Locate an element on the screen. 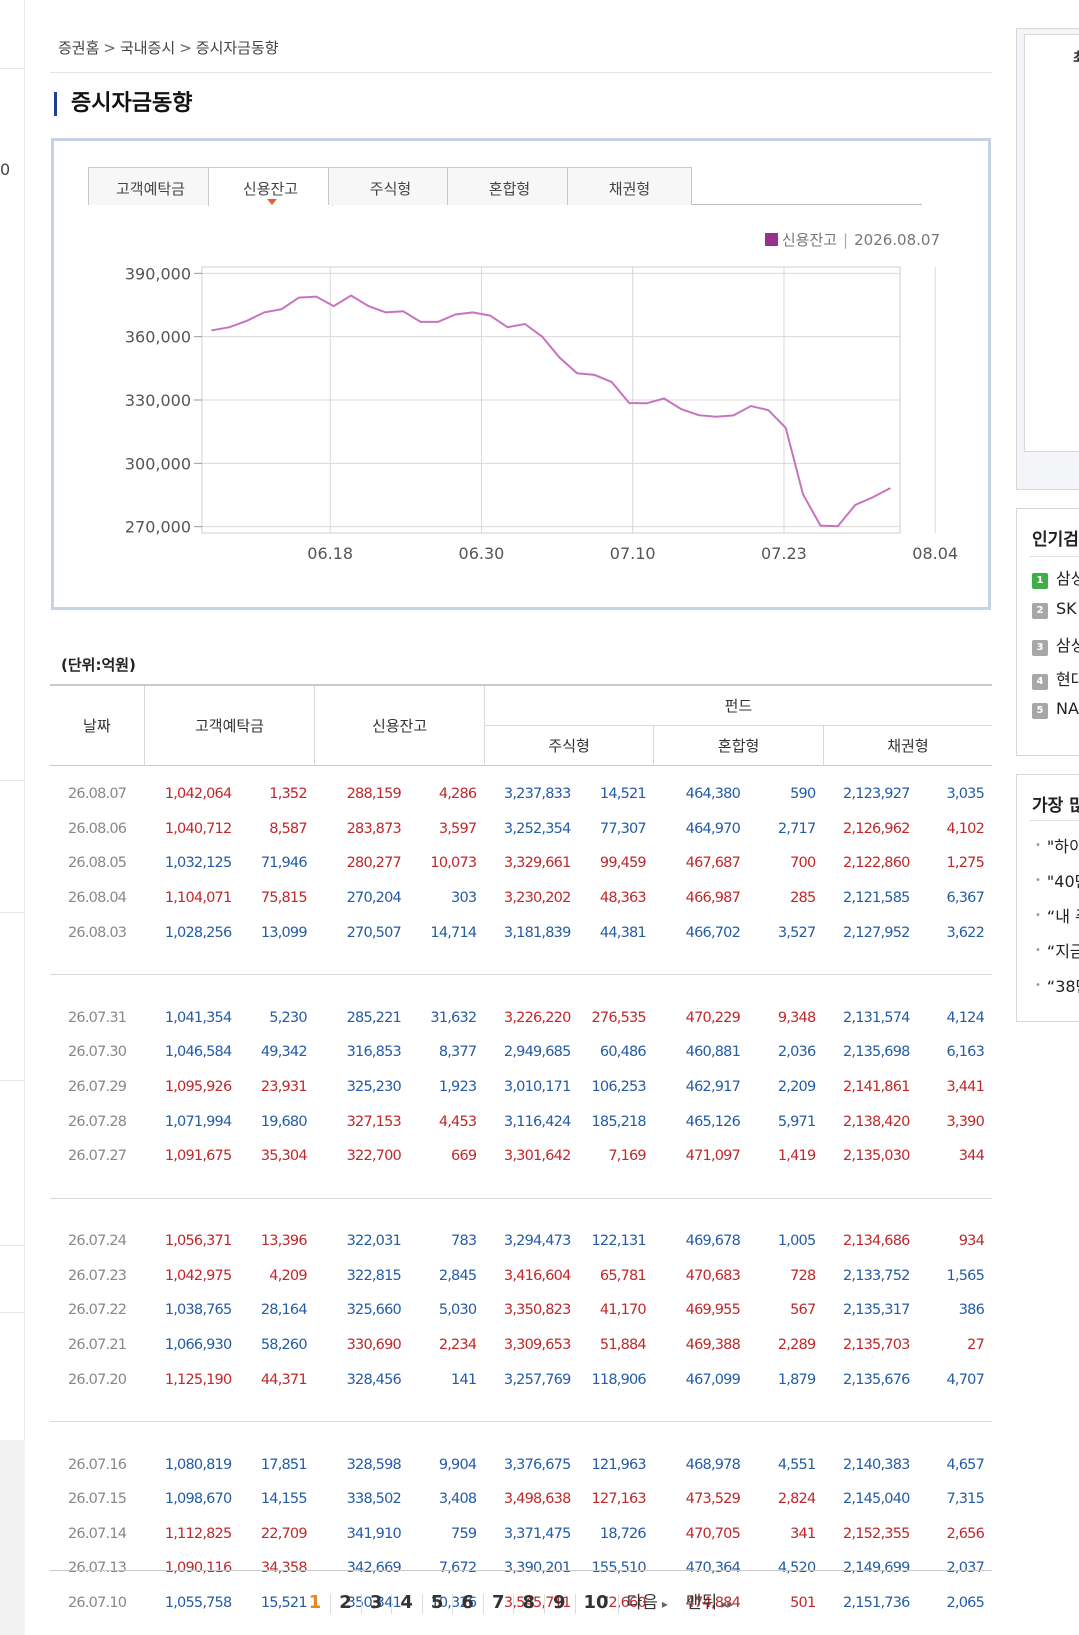 This screenshot has height=1635, width=1079. news-item: • “지금 is located at coordinates (1057, 950).